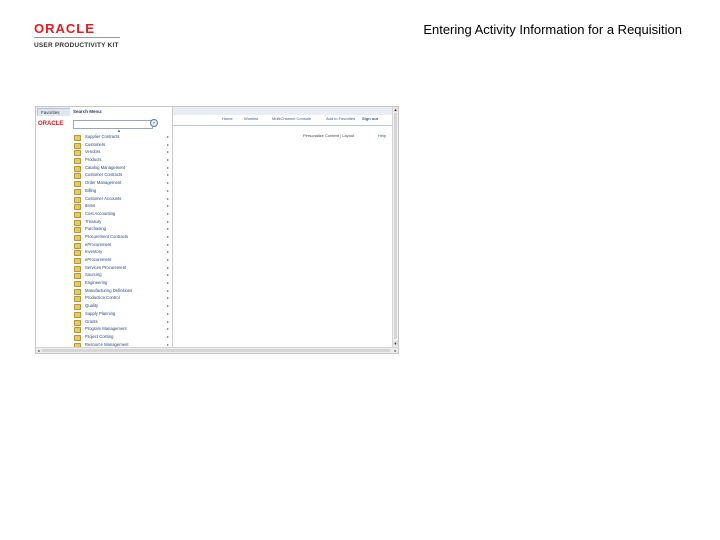  I want to click on menu-item: Catalog Management ▸, so click(122, 169).